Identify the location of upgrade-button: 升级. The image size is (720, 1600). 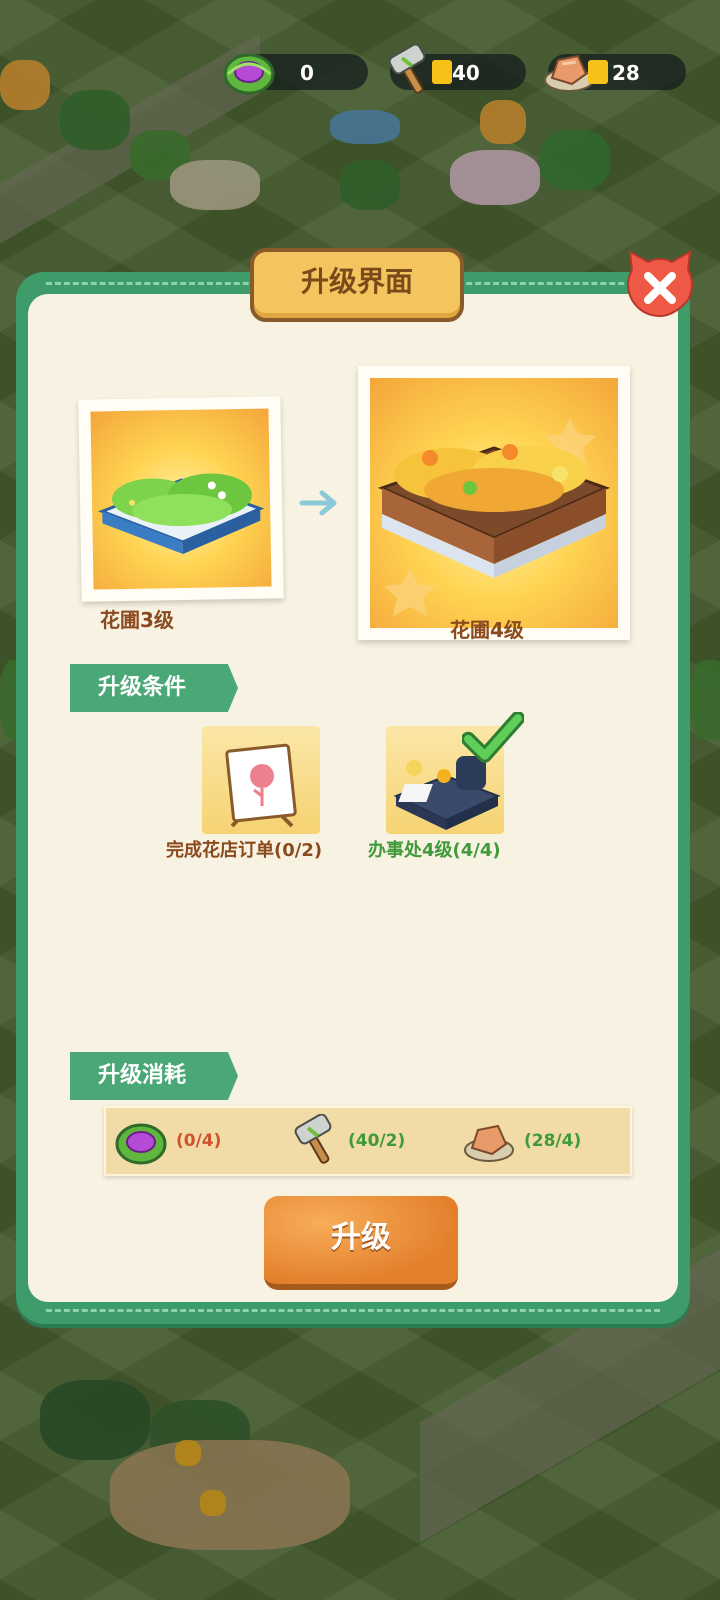
(361, 1243).